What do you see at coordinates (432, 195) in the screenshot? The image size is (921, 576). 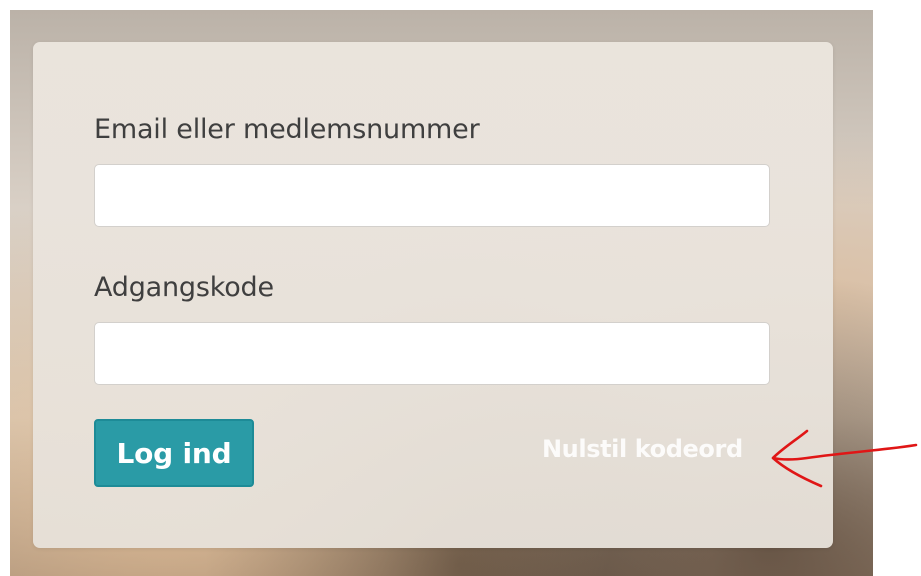 I see `email-input` at bounding box center [432, 195].